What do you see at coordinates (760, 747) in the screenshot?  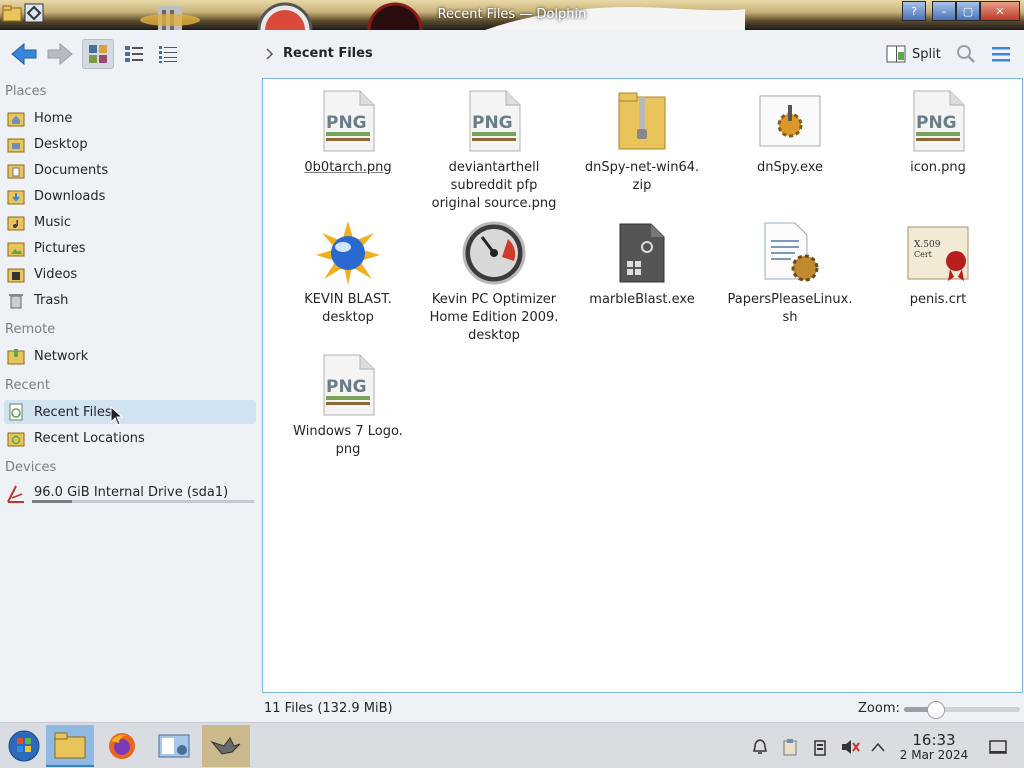 I see `notifications-icon` at bounding box center [760, 747].